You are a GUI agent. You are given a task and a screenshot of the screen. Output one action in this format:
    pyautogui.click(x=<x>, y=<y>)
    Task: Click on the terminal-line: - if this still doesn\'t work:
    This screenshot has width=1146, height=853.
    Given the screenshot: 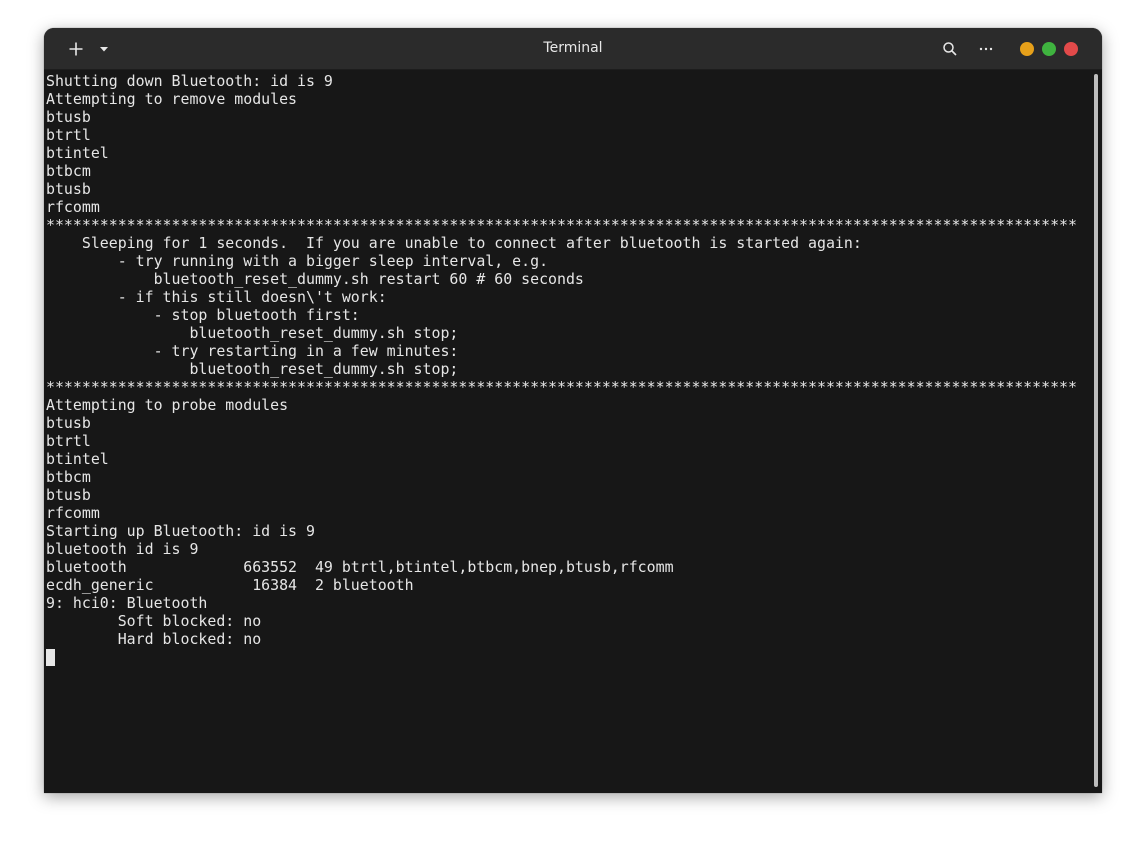 What is the action you would take?
    pyautogui.click(x=216, y=297)
    